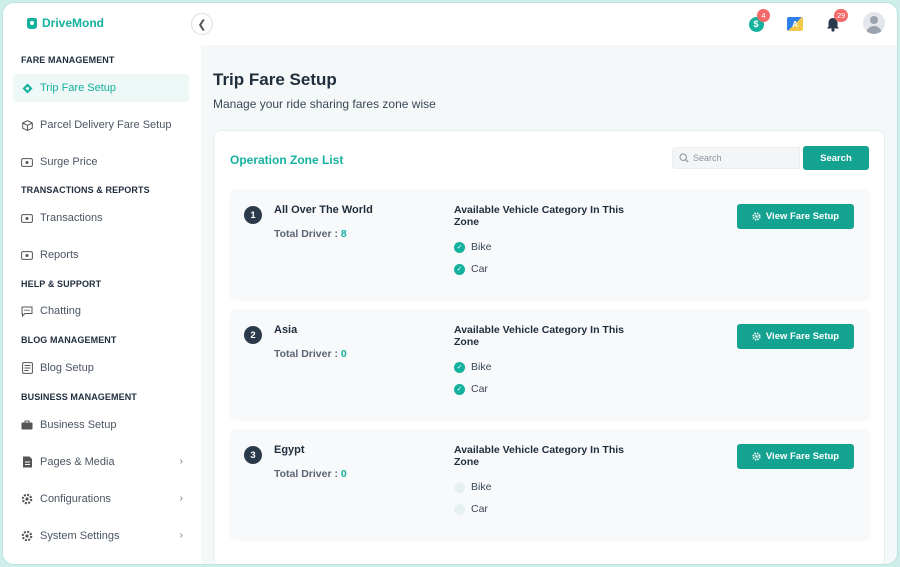 This screenshot has height=567, width=900. Describe the element at coordinates (874, 23) in the screenshot. I see `user-avatar` at that location.